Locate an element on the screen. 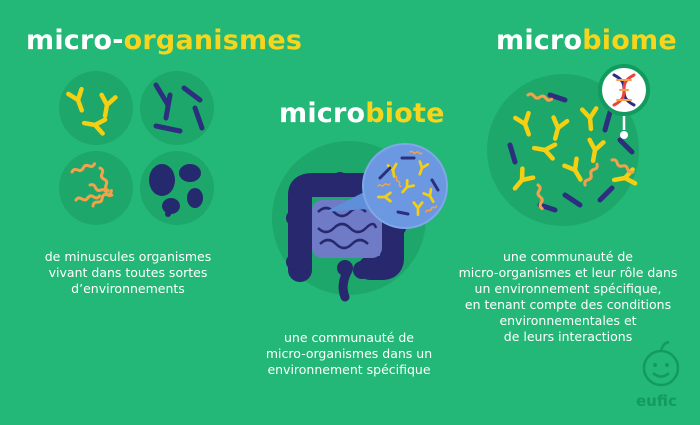 The image size is (700, 425). description-line: environnementales et is located at coordinates (568, 320).